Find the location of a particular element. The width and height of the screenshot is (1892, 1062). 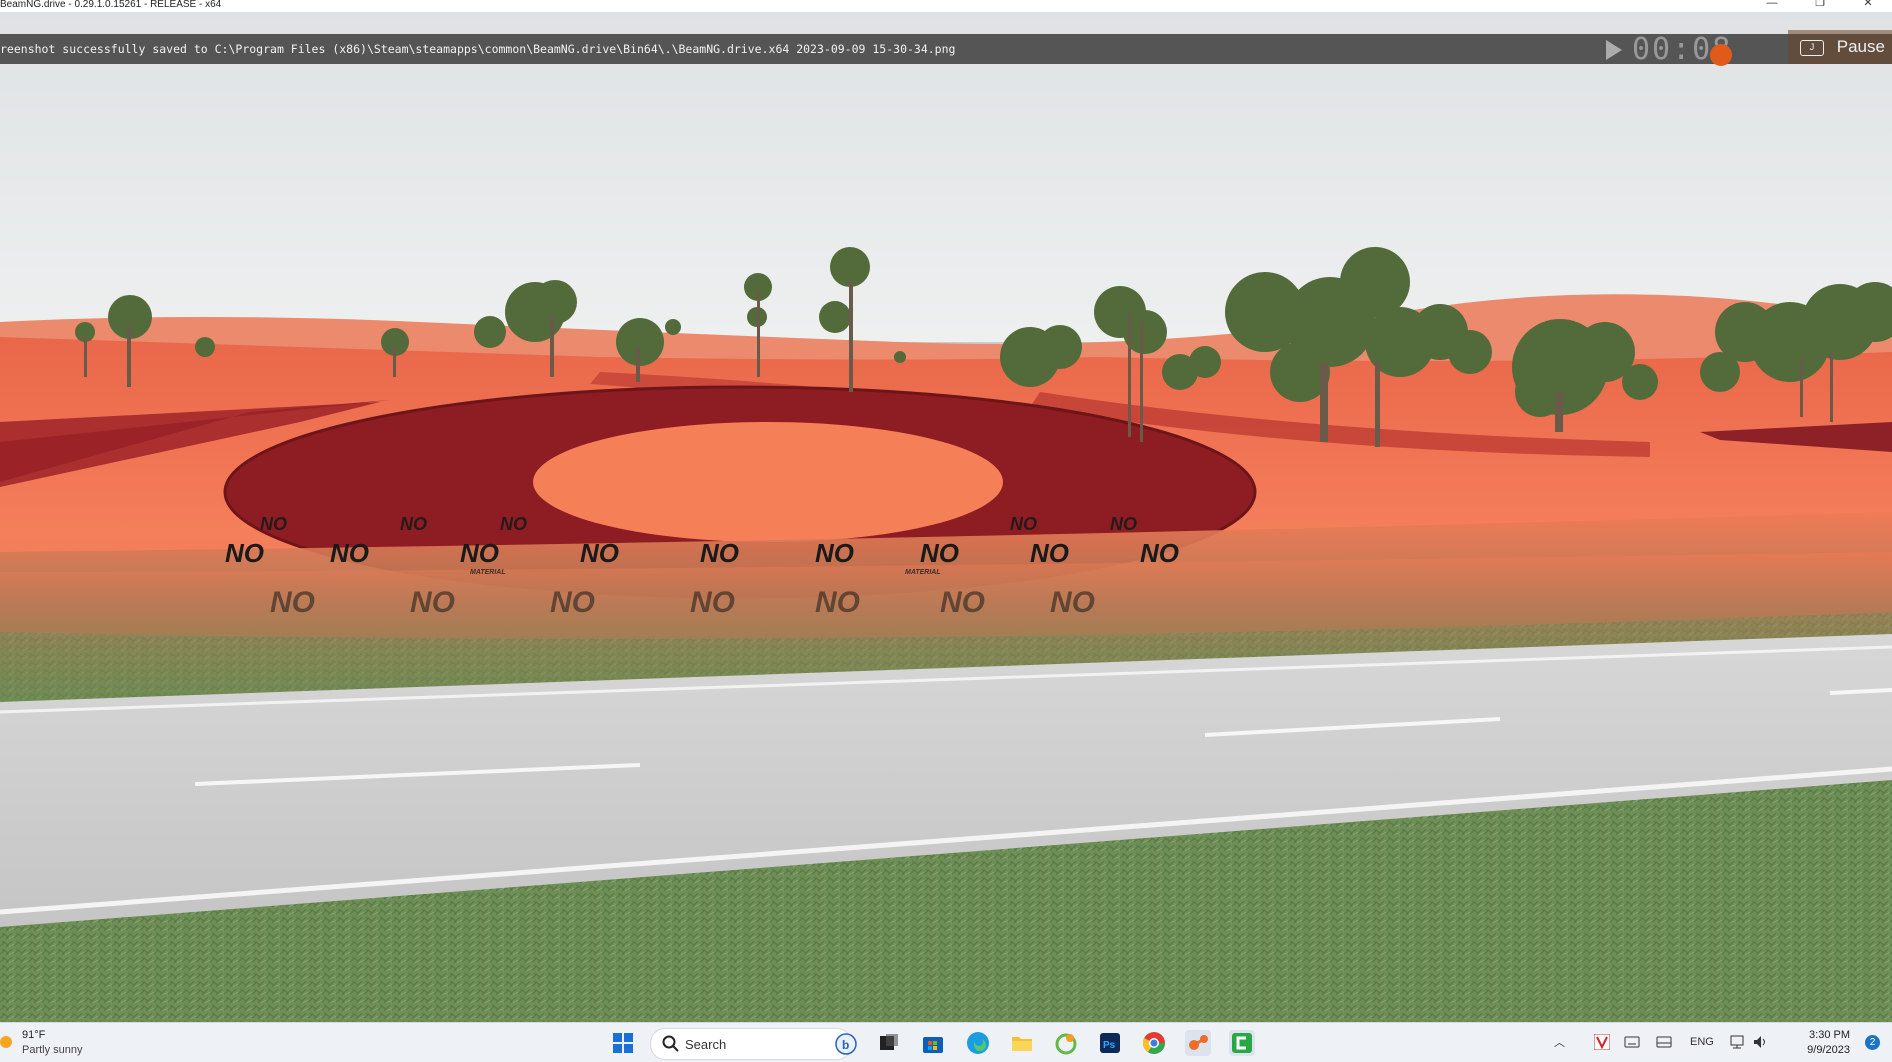

svg-text: b is located at coordinates (845, 1045).